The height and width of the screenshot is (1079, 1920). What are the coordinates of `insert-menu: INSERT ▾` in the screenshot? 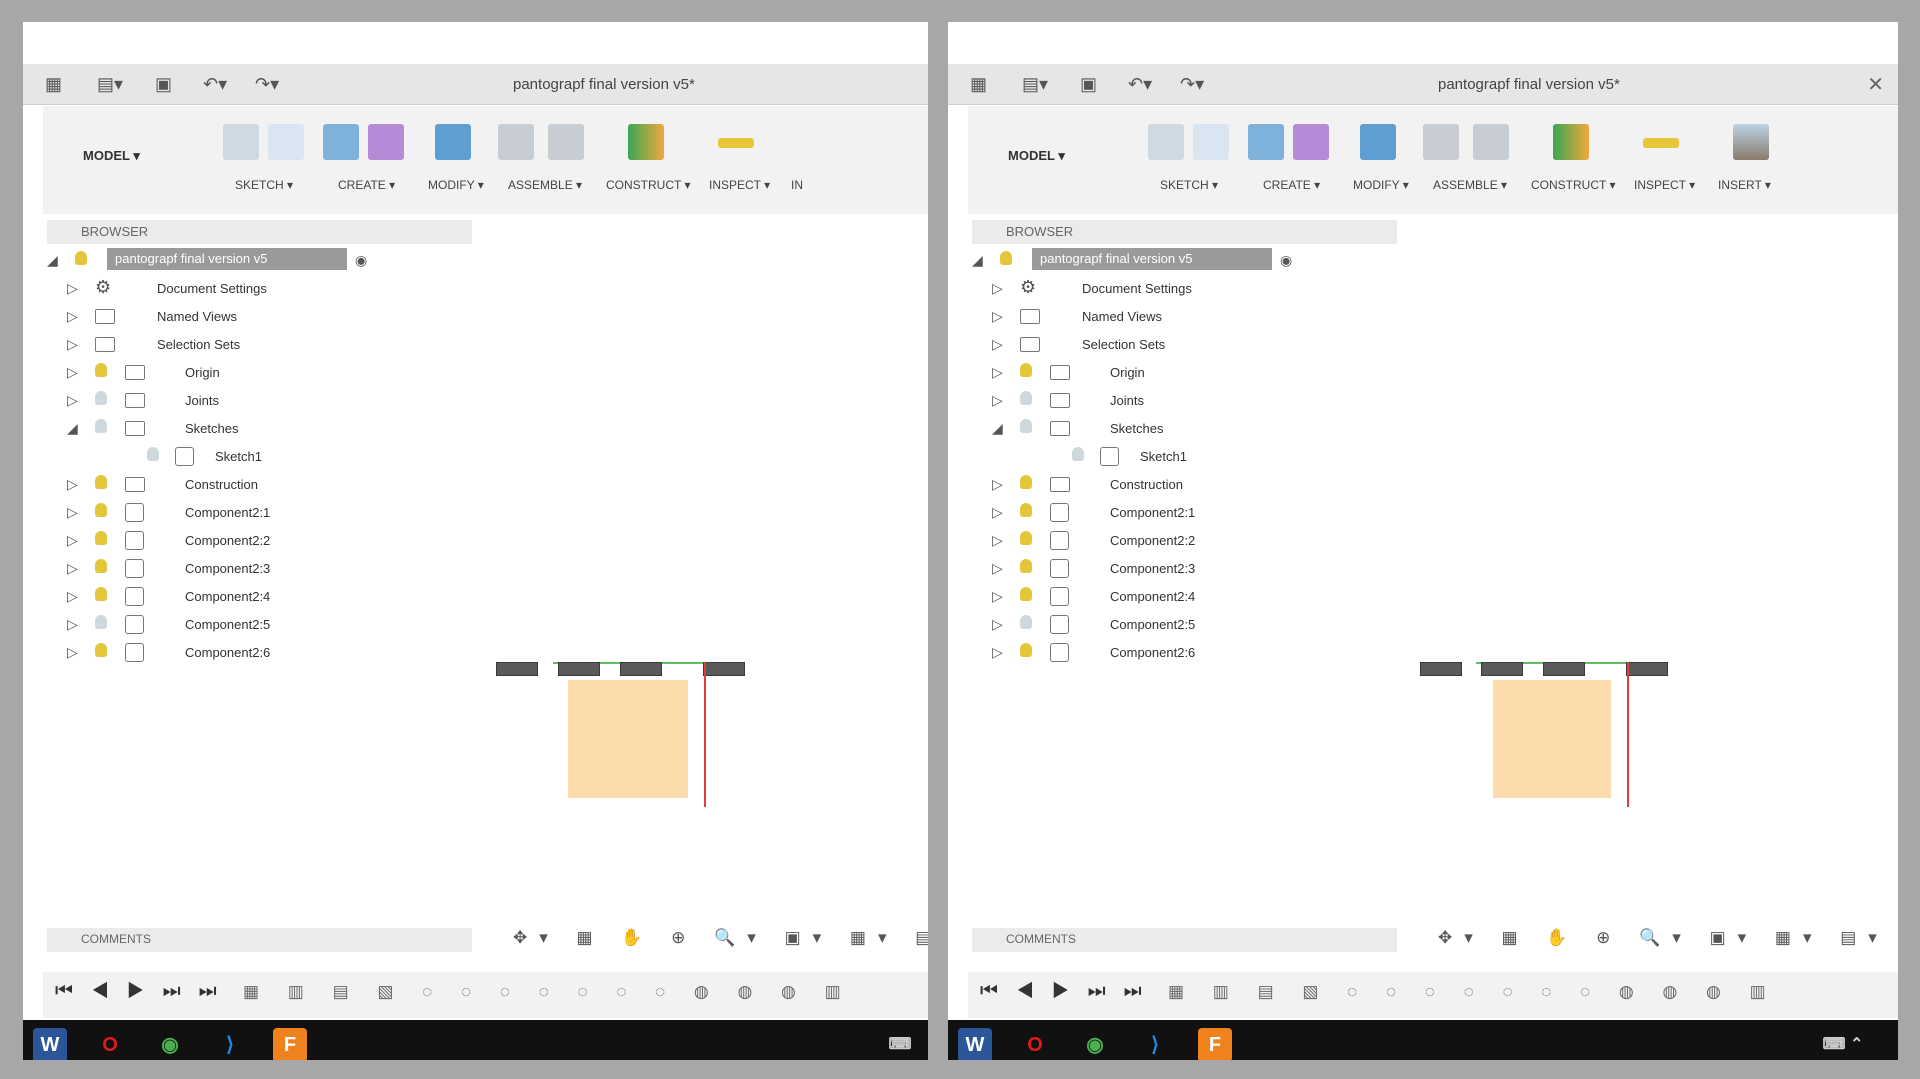 It's located at (1744, 185).